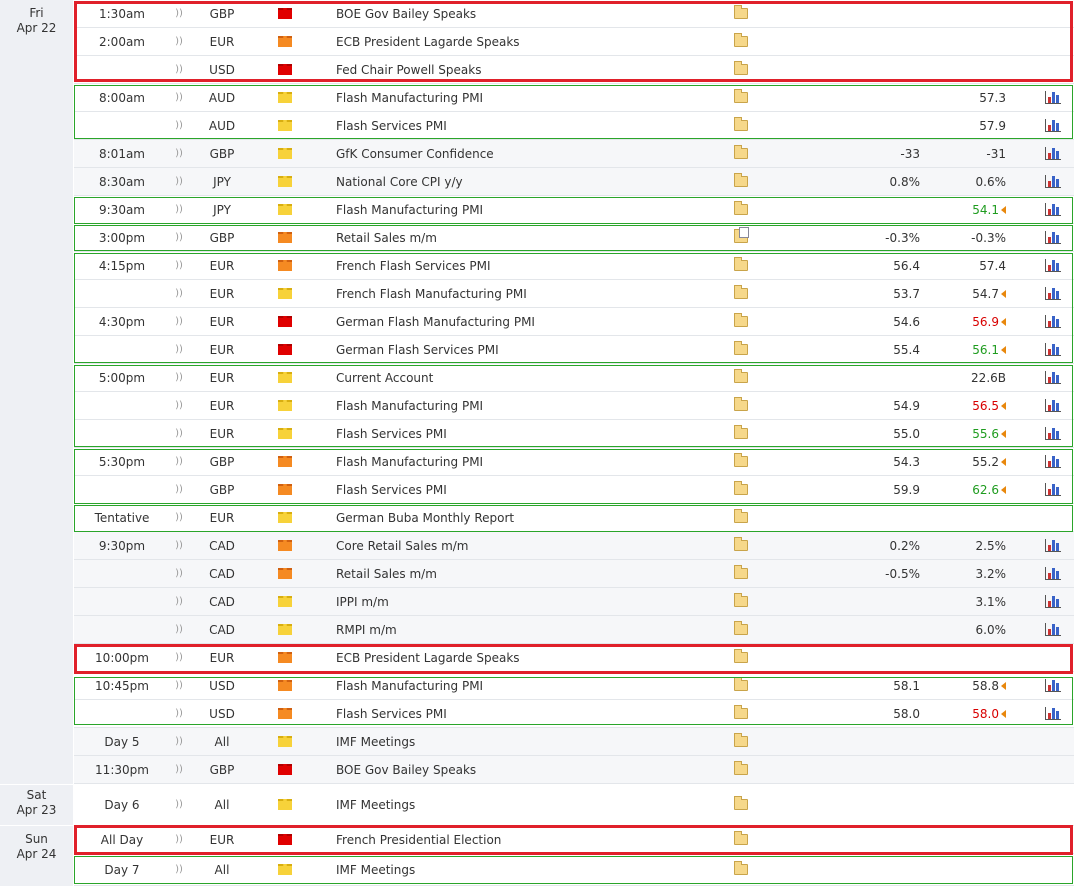 This screenshot has width=1074, height=886. Describe the element at coordinates (526, 545) in the screenshot. I see `event-title: Core Retail Sales m/m` at that location.